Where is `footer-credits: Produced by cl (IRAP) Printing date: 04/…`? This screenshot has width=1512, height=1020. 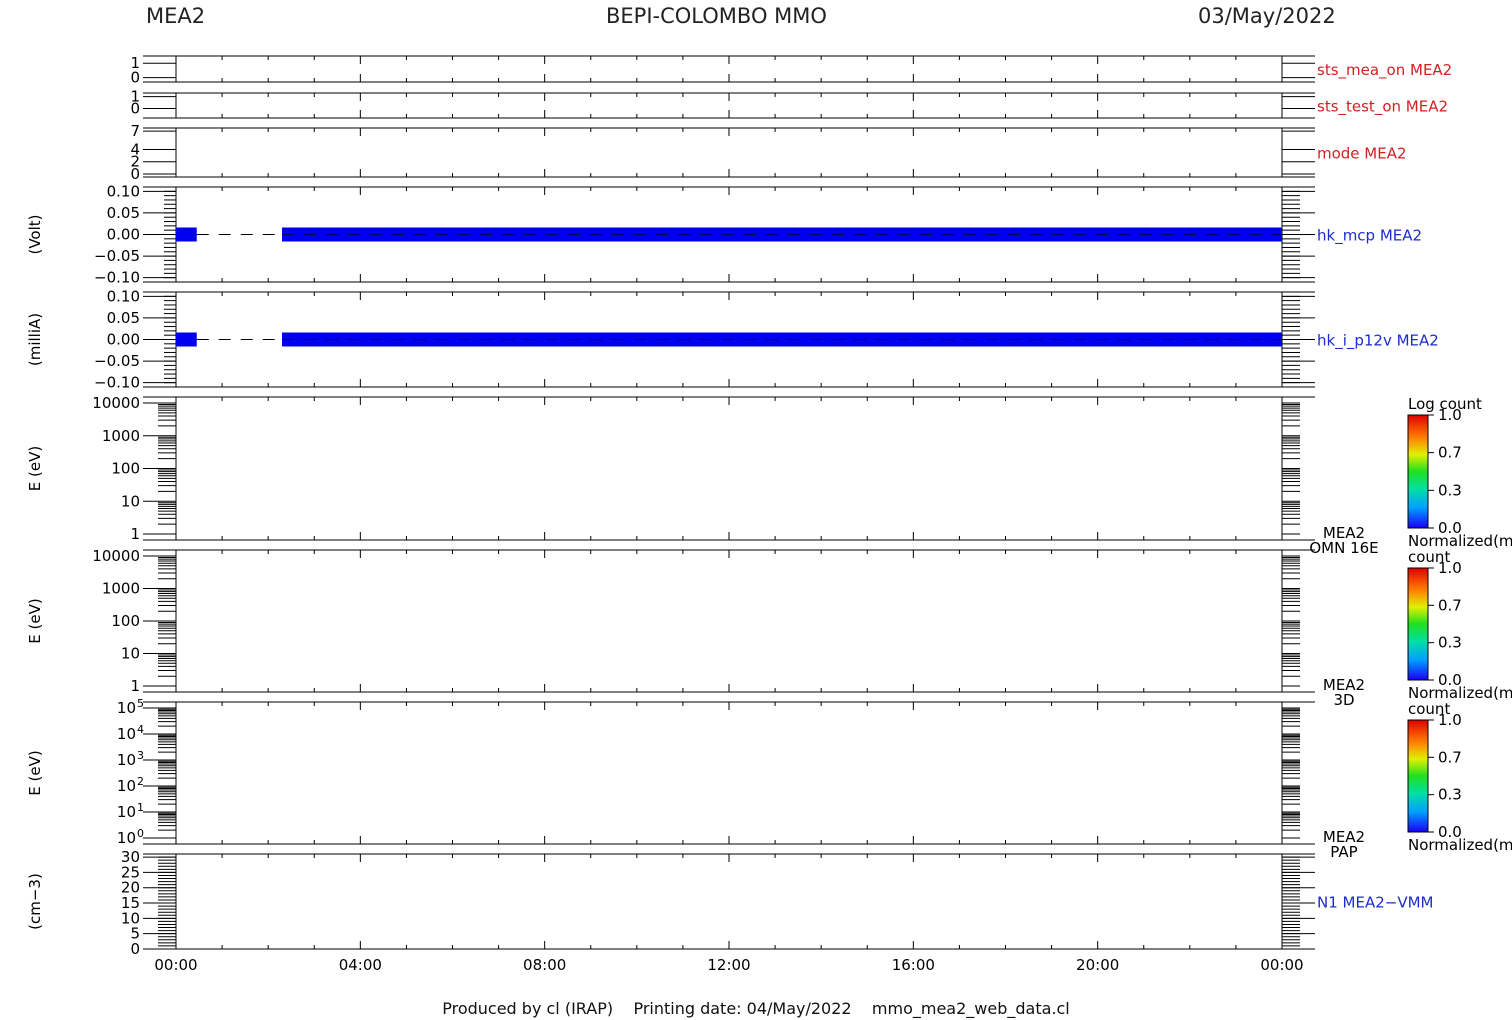
footer-credits: Produced by cl (IRAP) Printing date: 04/… is located at coordinates (756, 1008).